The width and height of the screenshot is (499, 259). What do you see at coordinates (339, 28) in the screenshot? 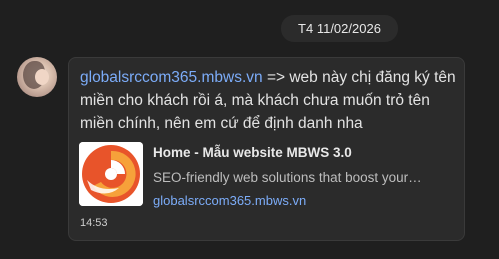
I see `date-separator: T4 11/02/2026` at bounding box center [339, 28].